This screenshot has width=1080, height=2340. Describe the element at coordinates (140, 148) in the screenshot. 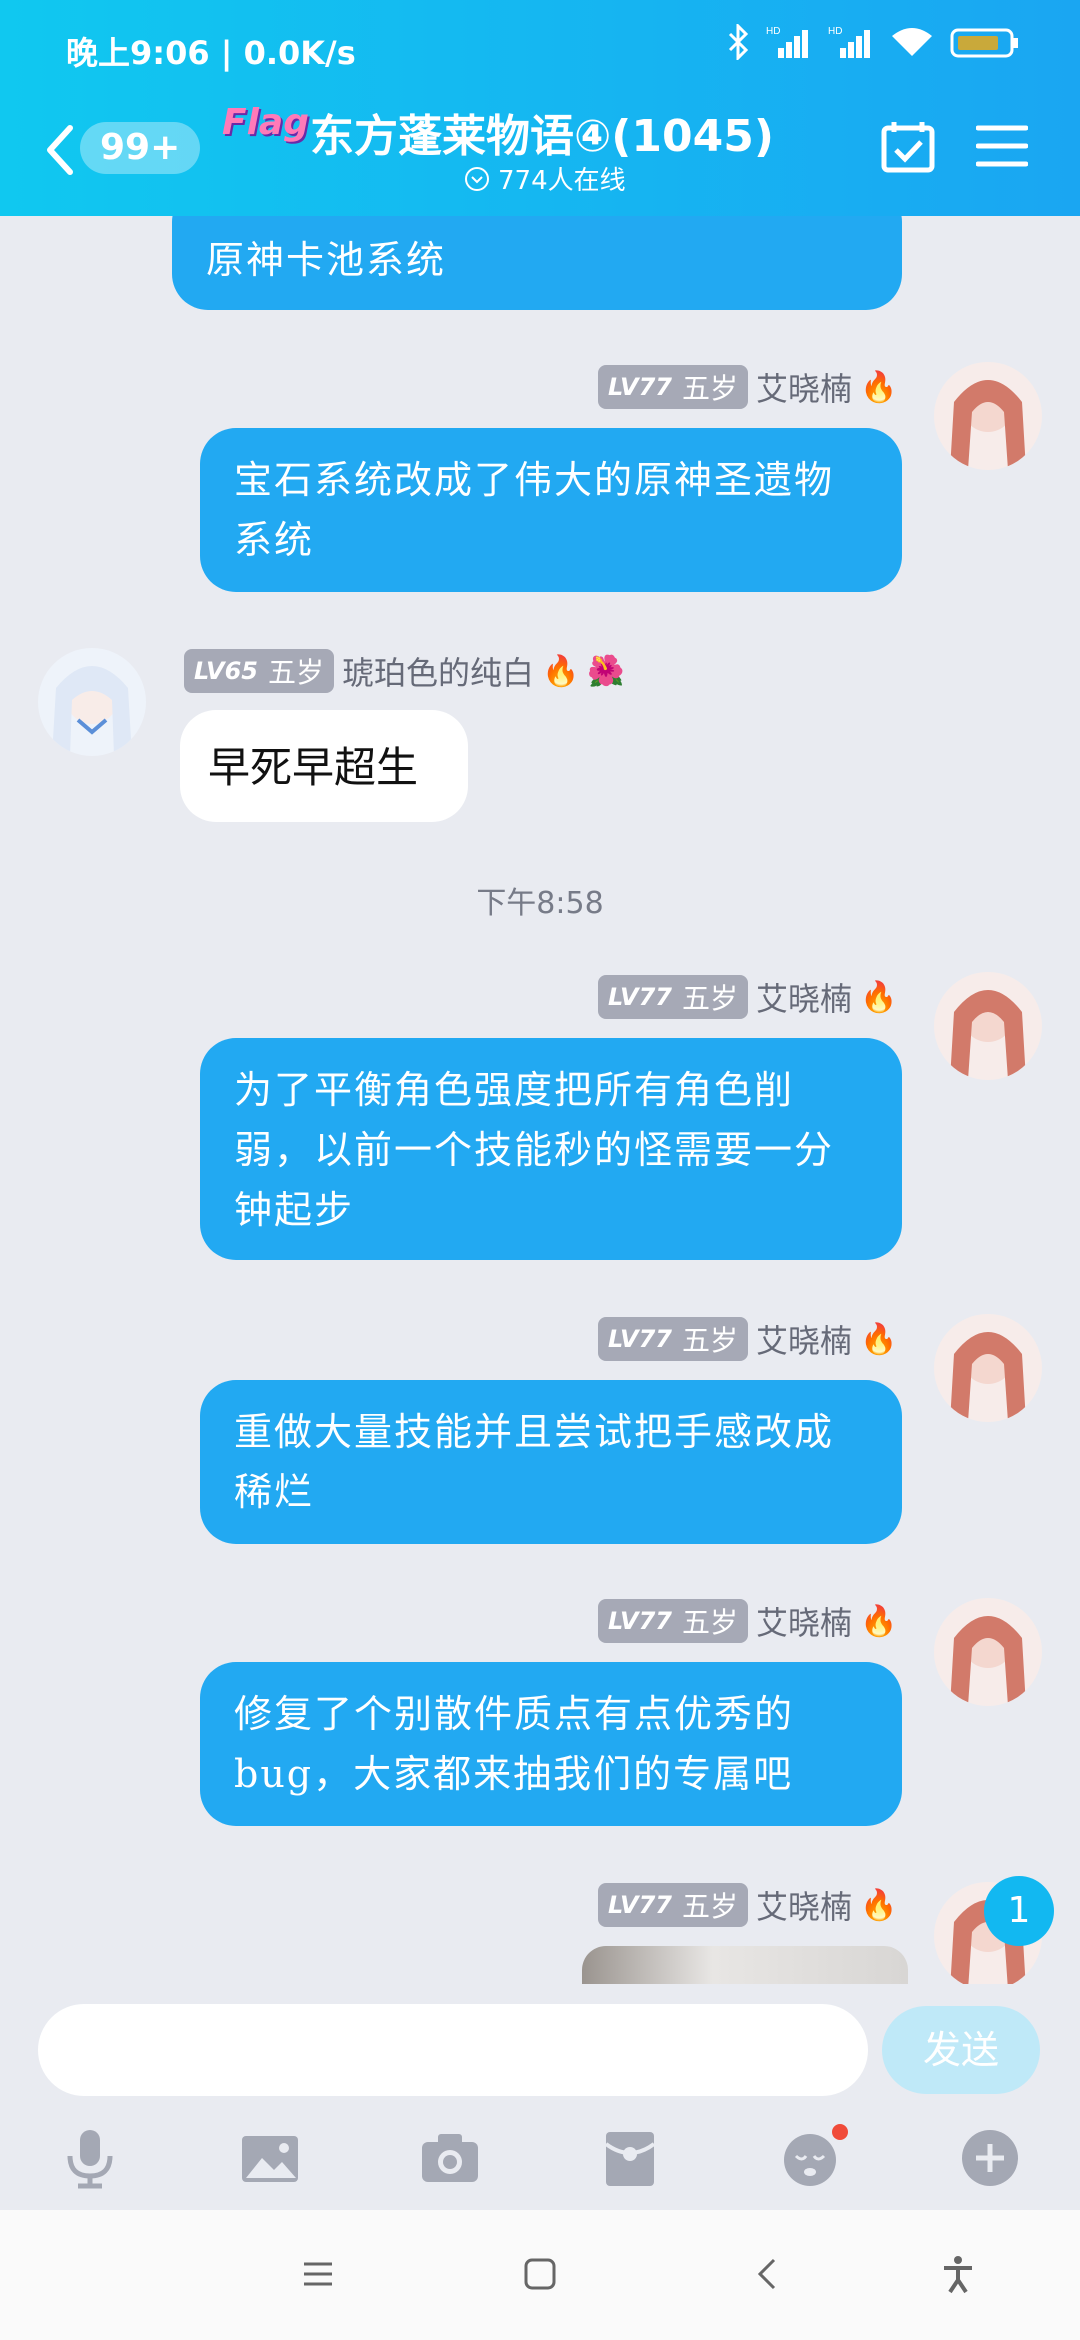

I see `unread-badge: 99+` at that location.